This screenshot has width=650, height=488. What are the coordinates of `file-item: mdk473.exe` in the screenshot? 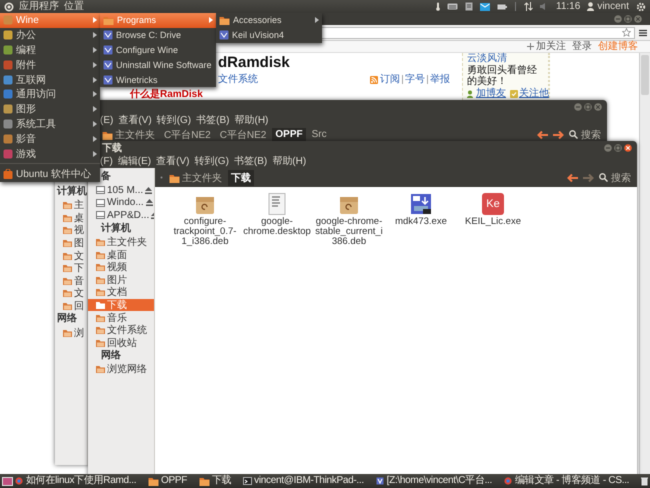 It's located at (421, 210).